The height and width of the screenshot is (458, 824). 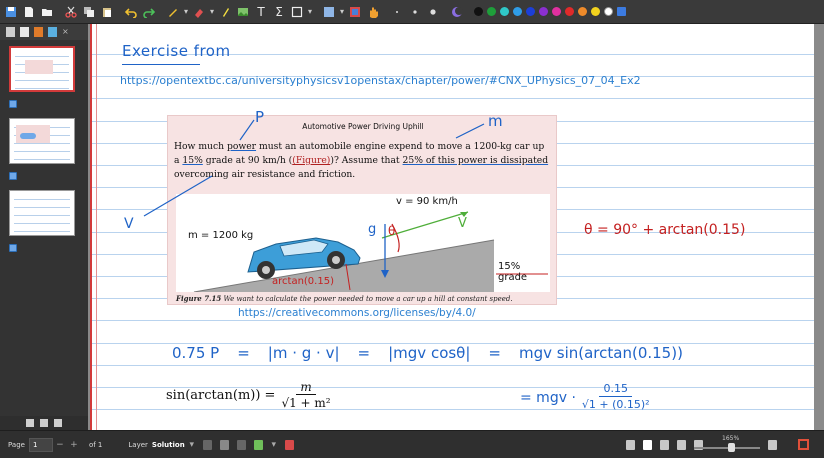 I want to click on pen-dropdown-icon: ▾, so click(x=186, y=11).